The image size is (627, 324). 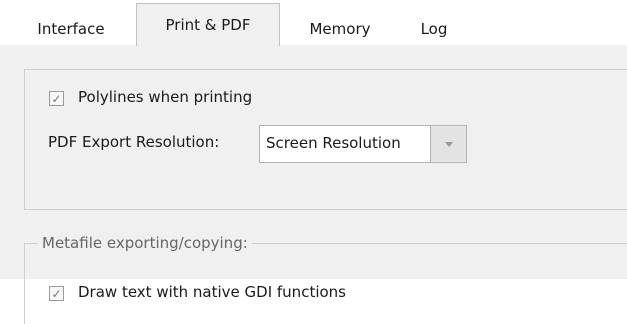 I want to click on tab-interface: Interface, so click(x=71, y=29).